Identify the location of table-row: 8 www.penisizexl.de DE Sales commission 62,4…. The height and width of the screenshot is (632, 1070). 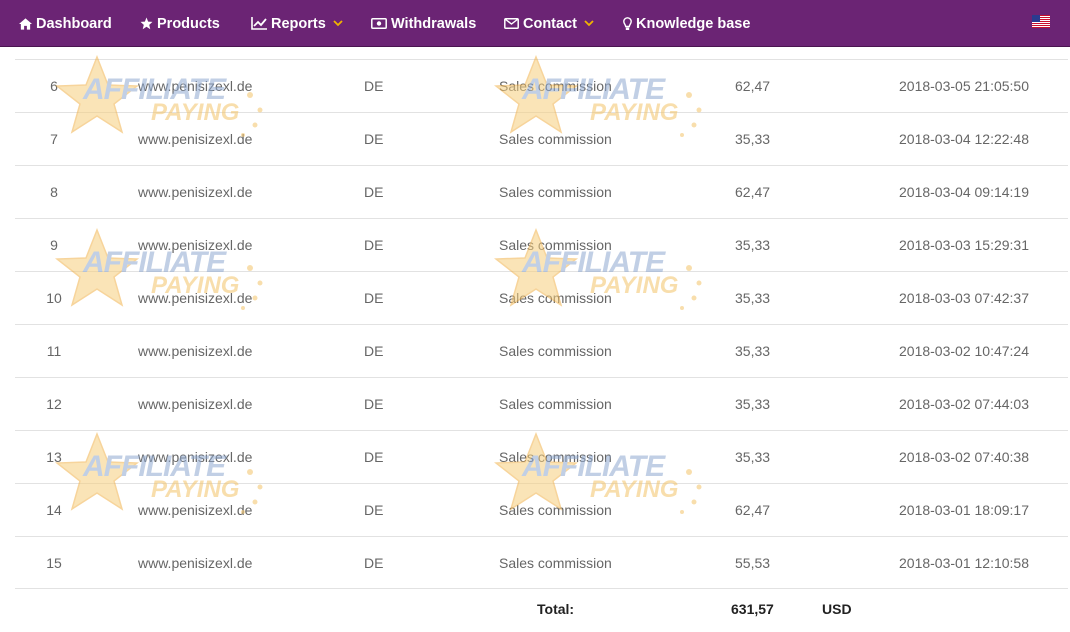
(541, 191).